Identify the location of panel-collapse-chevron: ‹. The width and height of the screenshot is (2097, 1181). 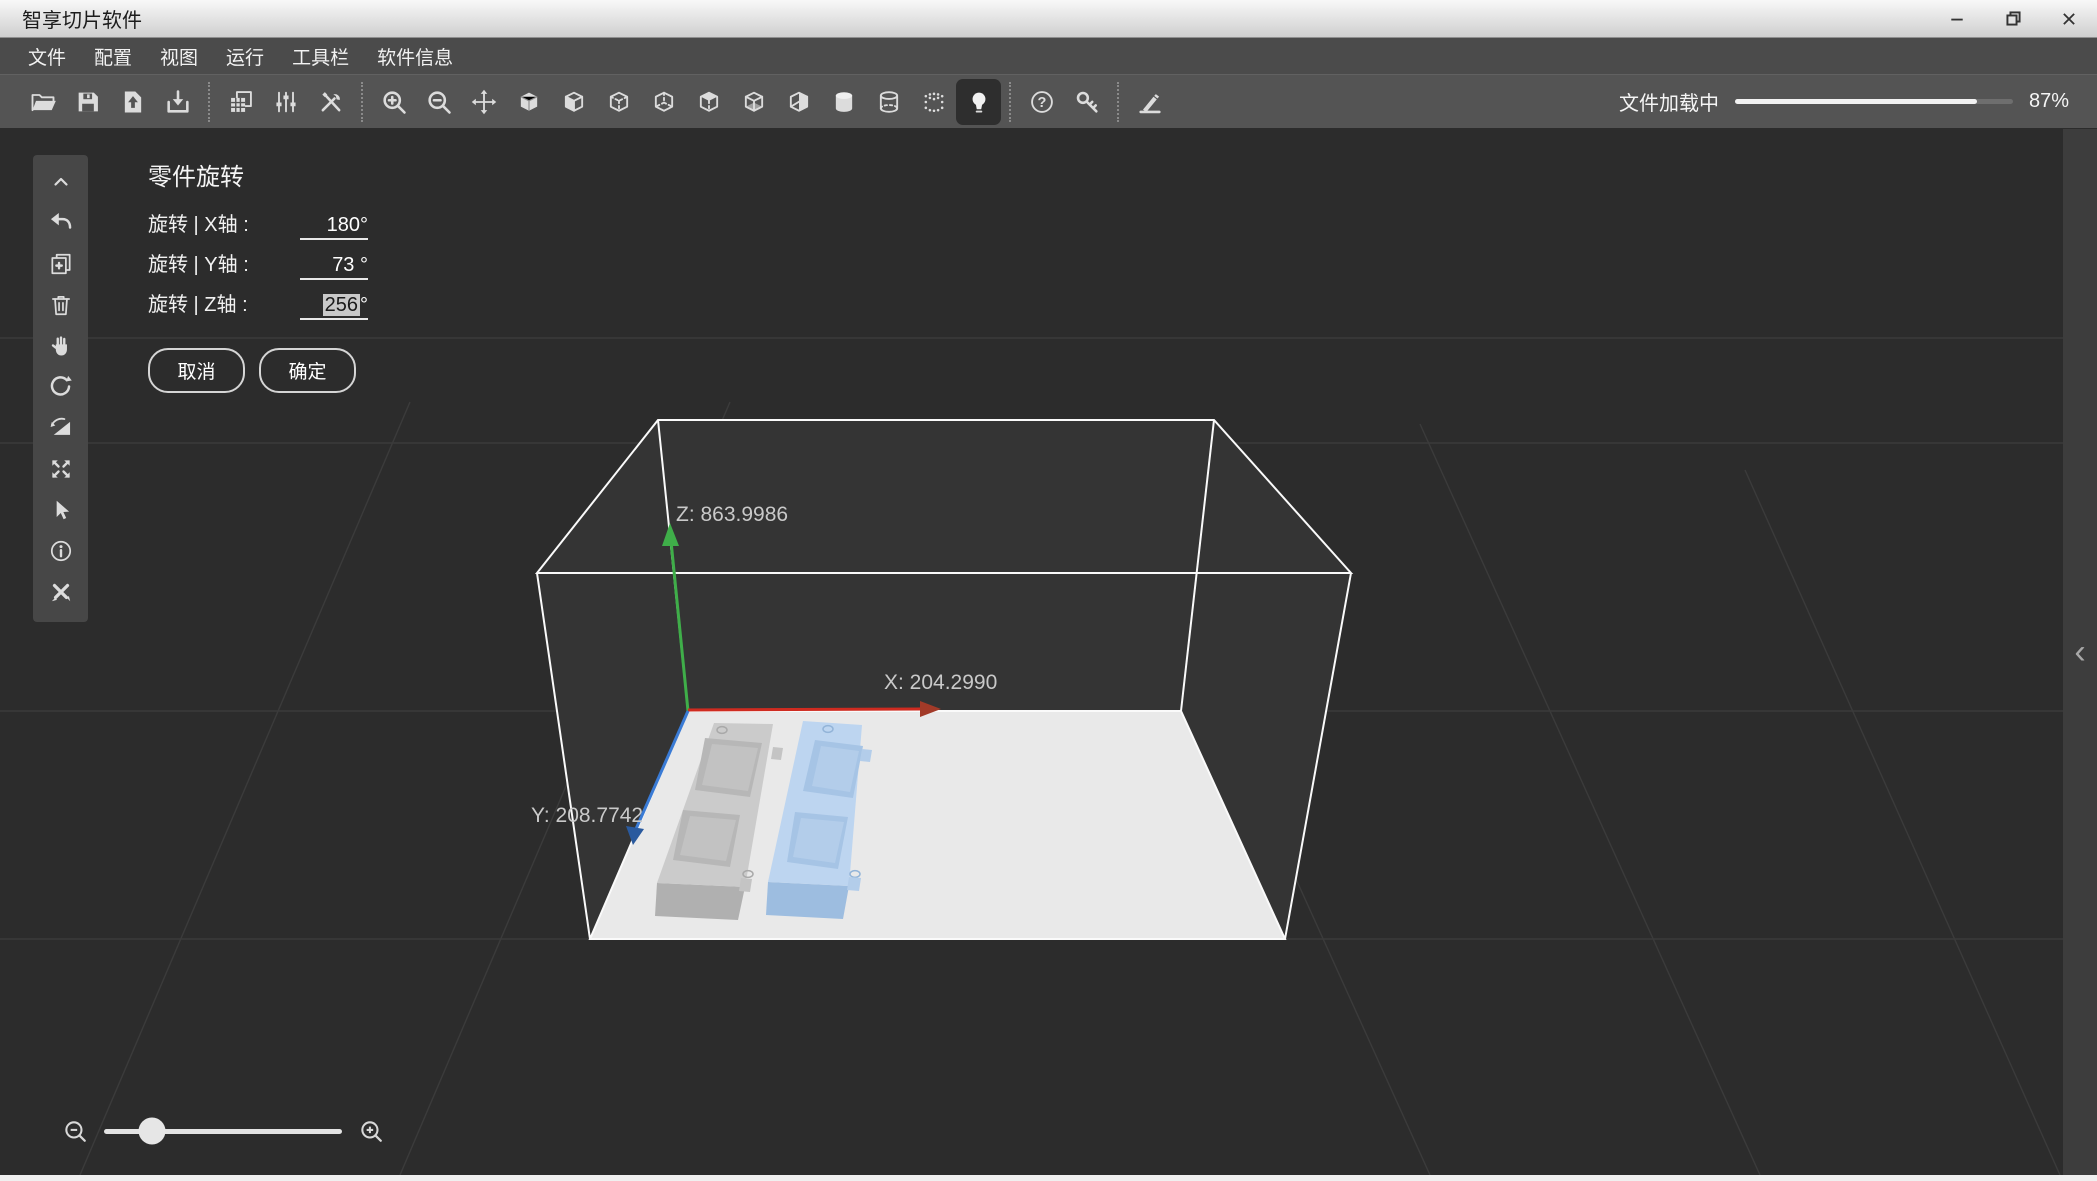
(2079, 652).